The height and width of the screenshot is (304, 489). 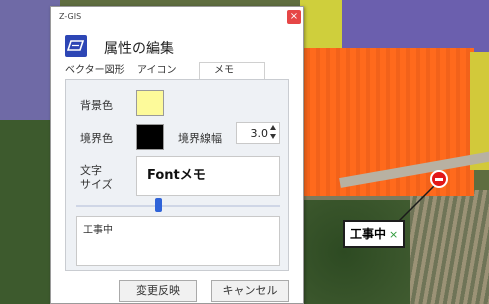 I want to click on font-preview: Fontメモ, so click(x=208, y=176).